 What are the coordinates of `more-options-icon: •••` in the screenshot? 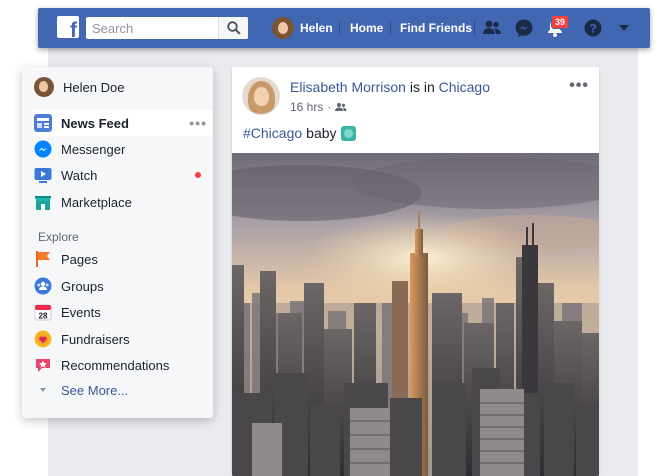 It's located at (198, 123).